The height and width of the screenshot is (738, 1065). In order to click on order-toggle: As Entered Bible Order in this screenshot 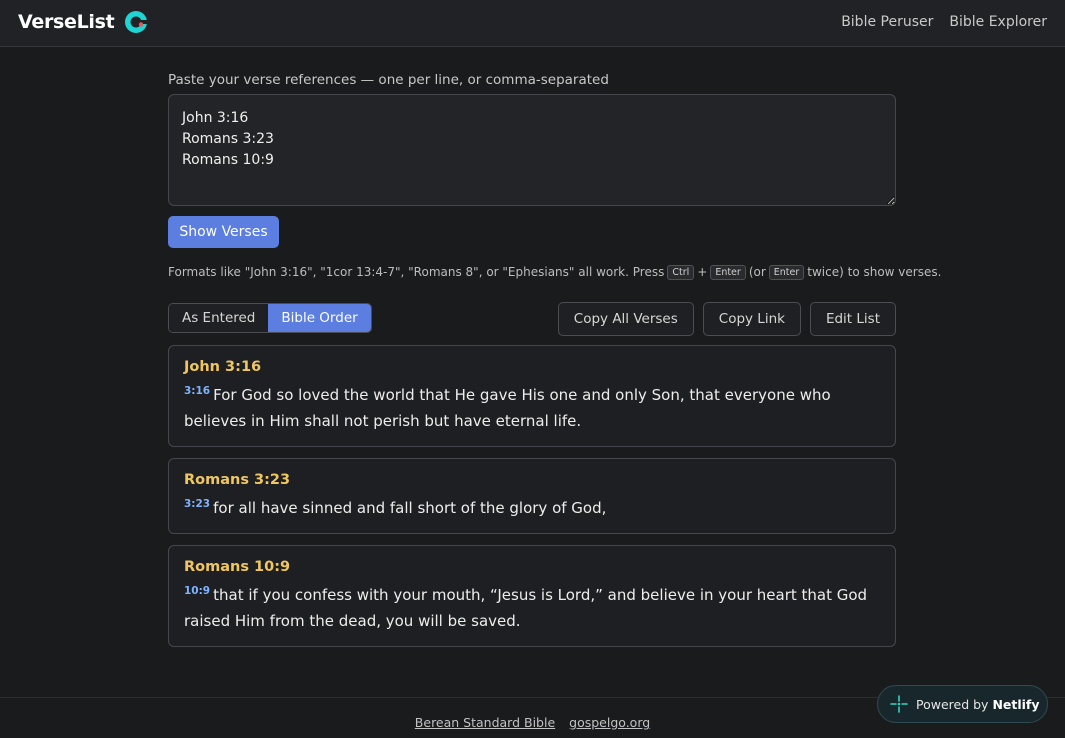, I will do `click(270, 318)`.